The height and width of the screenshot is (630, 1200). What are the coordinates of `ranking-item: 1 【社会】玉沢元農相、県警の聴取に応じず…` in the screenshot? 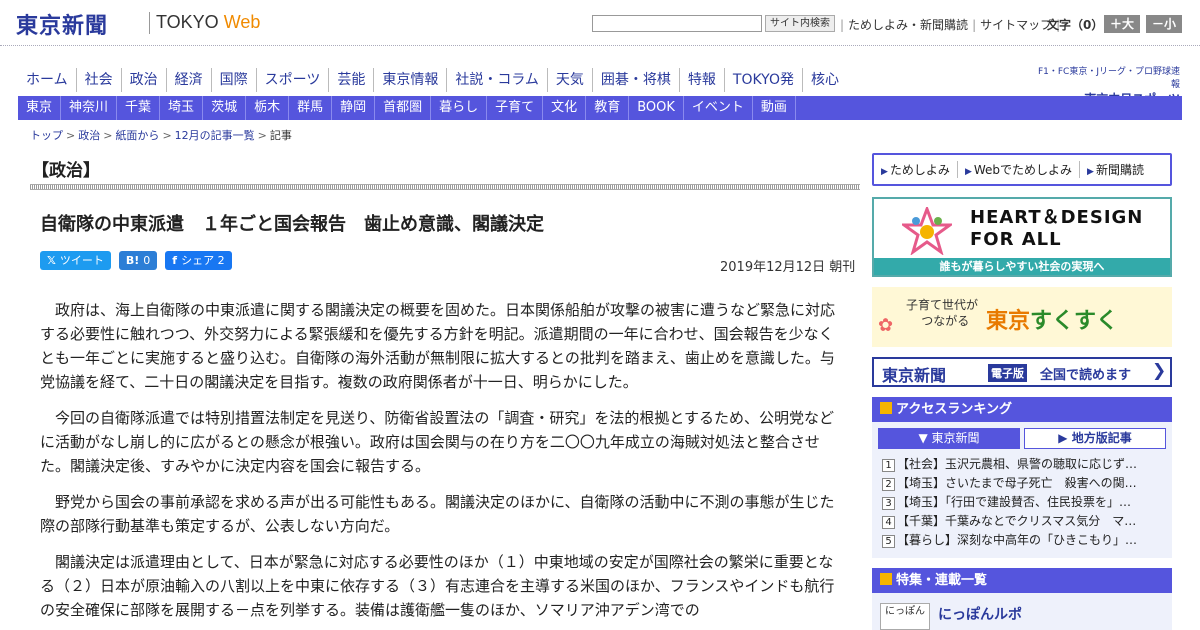 It's located at (1022, 464).